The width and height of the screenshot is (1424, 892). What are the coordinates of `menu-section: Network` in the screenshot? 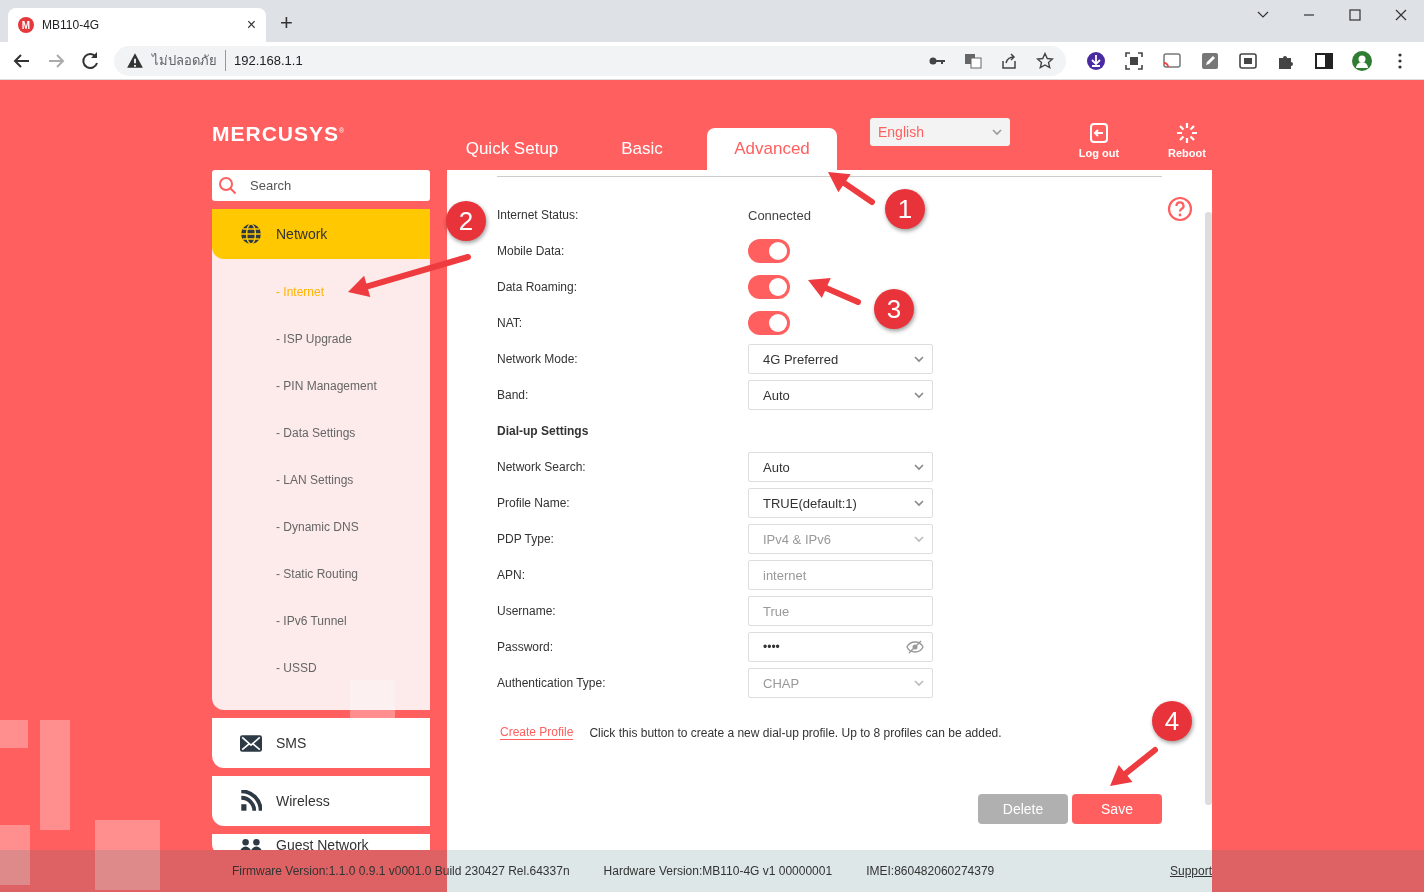 It's located at (321, 234).